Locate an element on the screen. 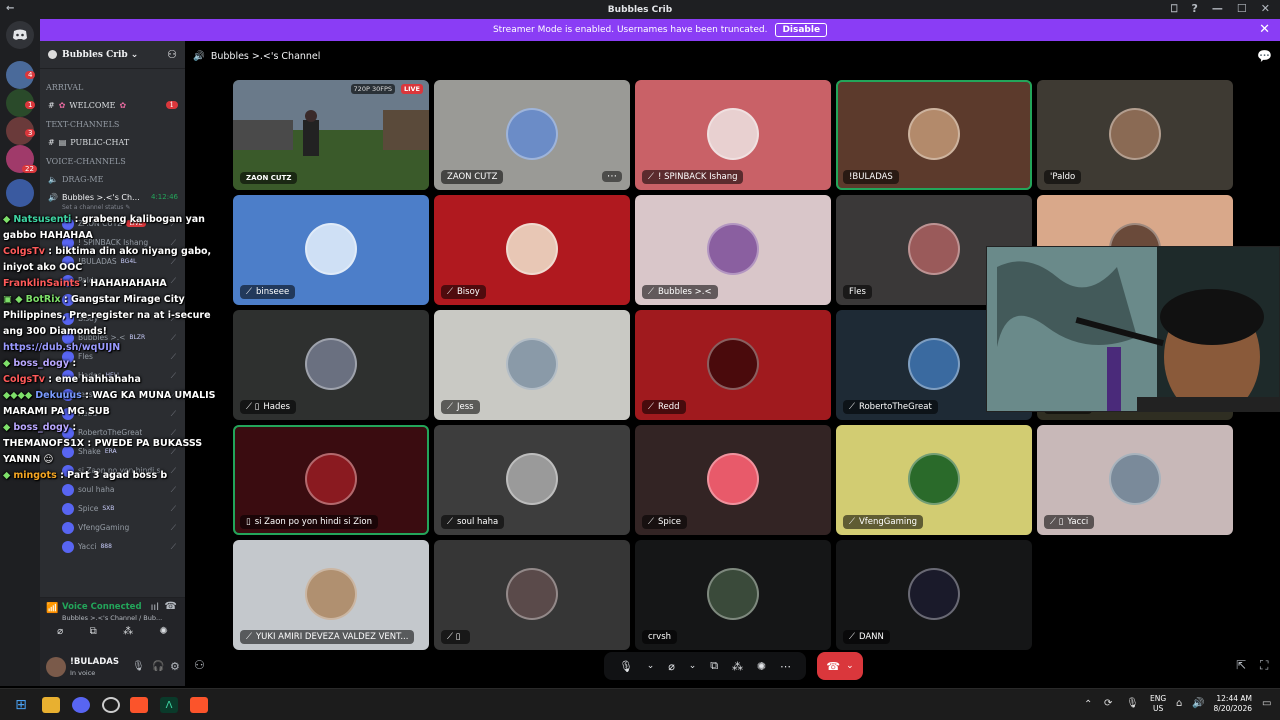 This screenshot has width=1280, height=720. hang-up-button: ☎ ⌄ is located at coordinates (840, 666).